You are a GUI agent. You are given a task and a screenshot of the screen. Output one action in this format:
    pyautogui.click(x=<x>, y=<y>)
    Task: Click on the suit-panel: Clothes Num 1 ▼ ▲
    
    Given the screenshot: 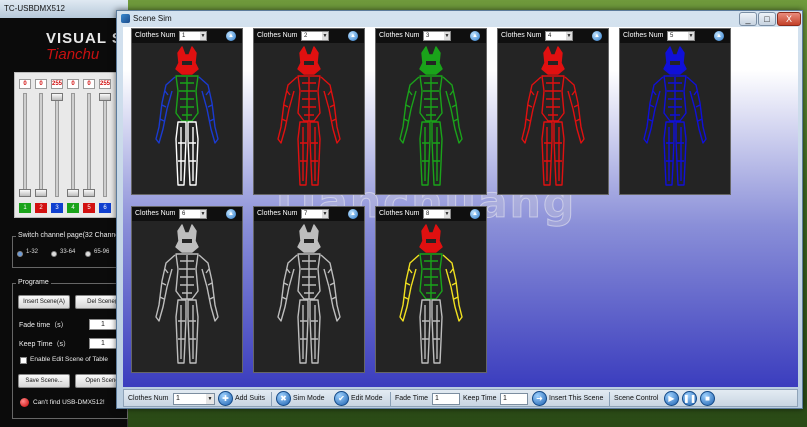 What is the action you would take?
    pyautogui.click(x=187, y=111)
    